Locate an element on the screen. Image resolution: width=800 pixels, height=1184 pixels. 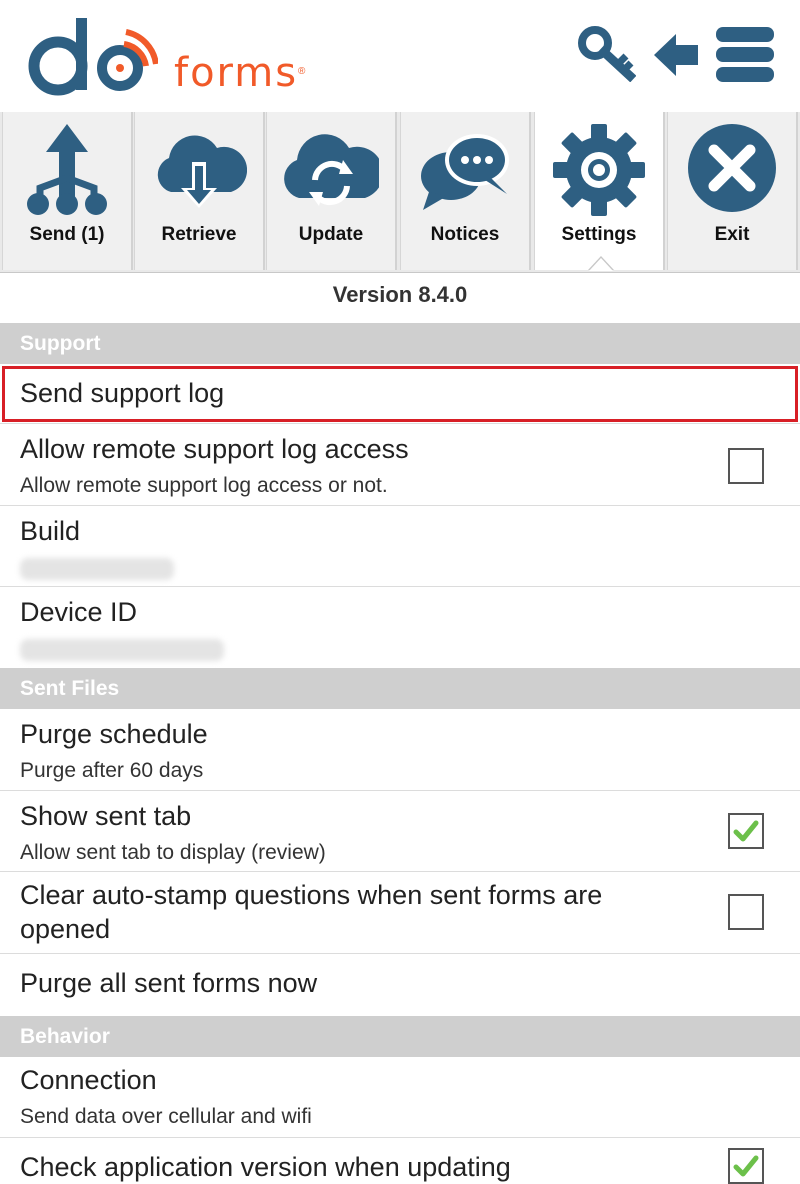
row-subtitle: Allow sent tab to display (review) is located at coordinates (173, 852).